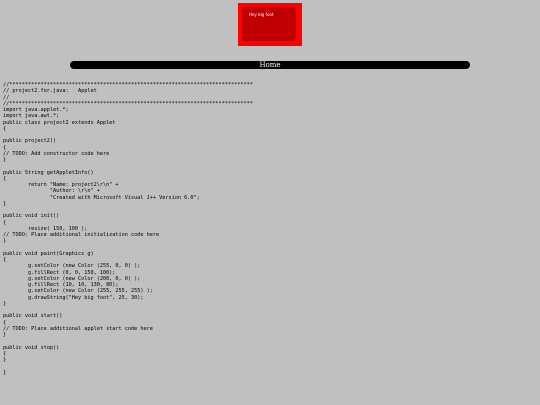 This screenshot has height=405, width=540. I want to click on home-link: Home, so click(270, 65).